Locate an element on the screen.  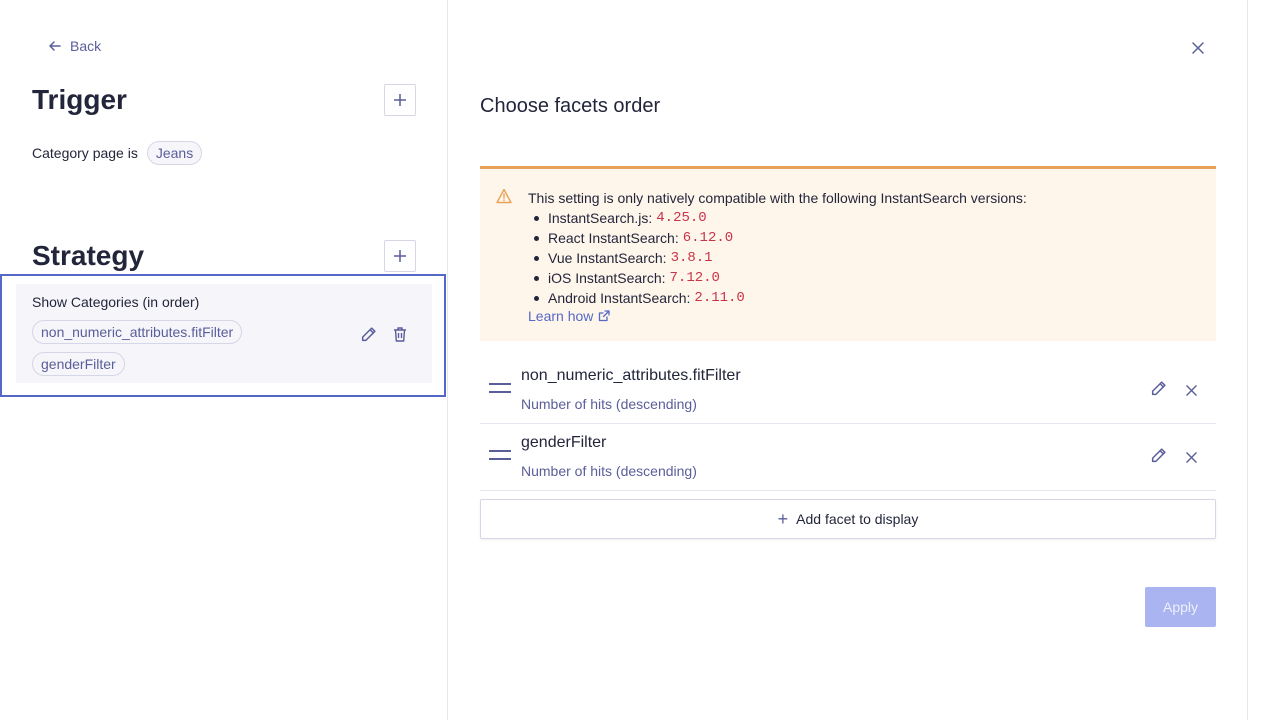
version-number: 2.11.0 is located at coordinates (719, 298).